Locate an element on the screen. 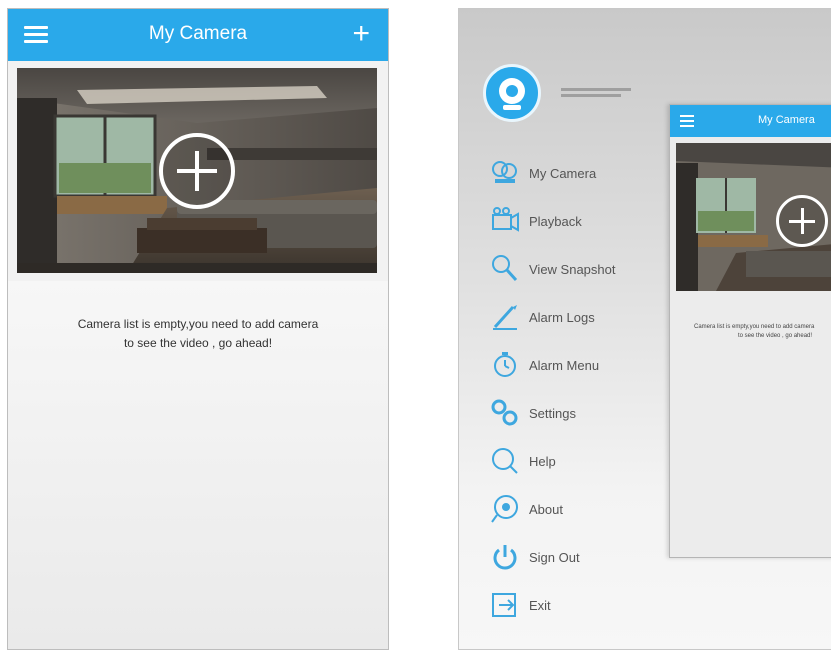 Image resolution: width=831 pixels, height=650 pixels. app-header: My Camera + is located at coordinates (198, 35).